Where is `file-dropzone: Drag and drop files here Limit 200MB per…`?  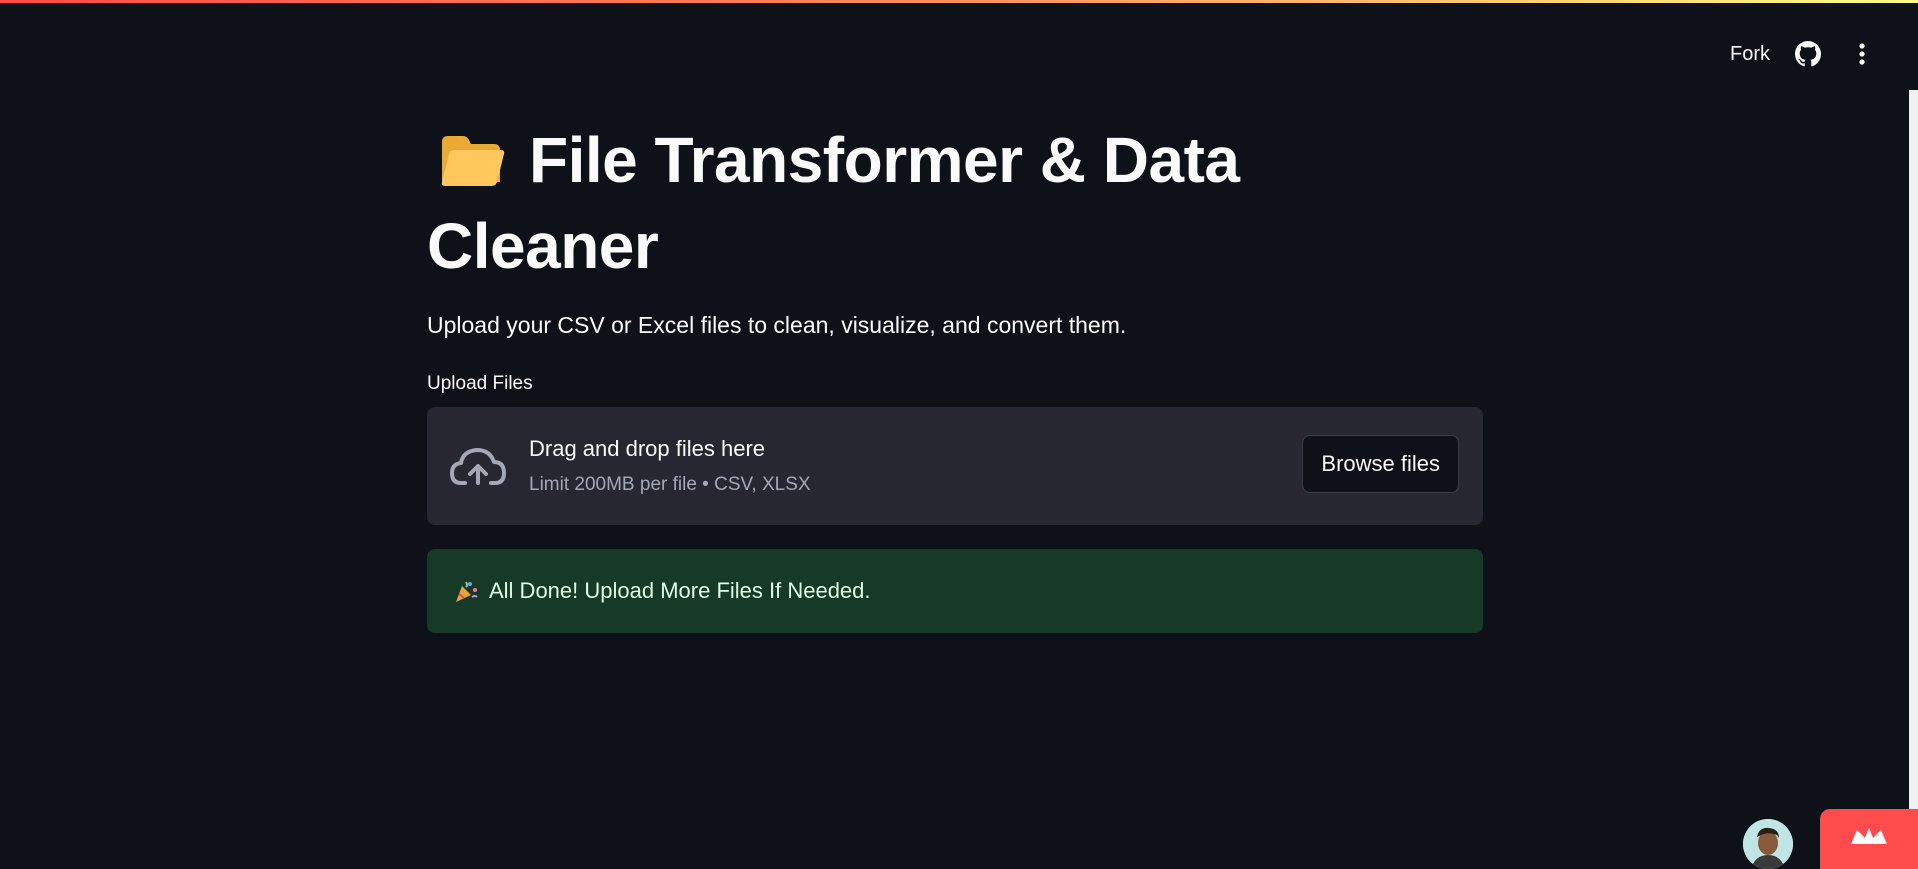
file-dropzone: Drag and drop files here Limit 200MB per… is located at coordinates (955, 466).